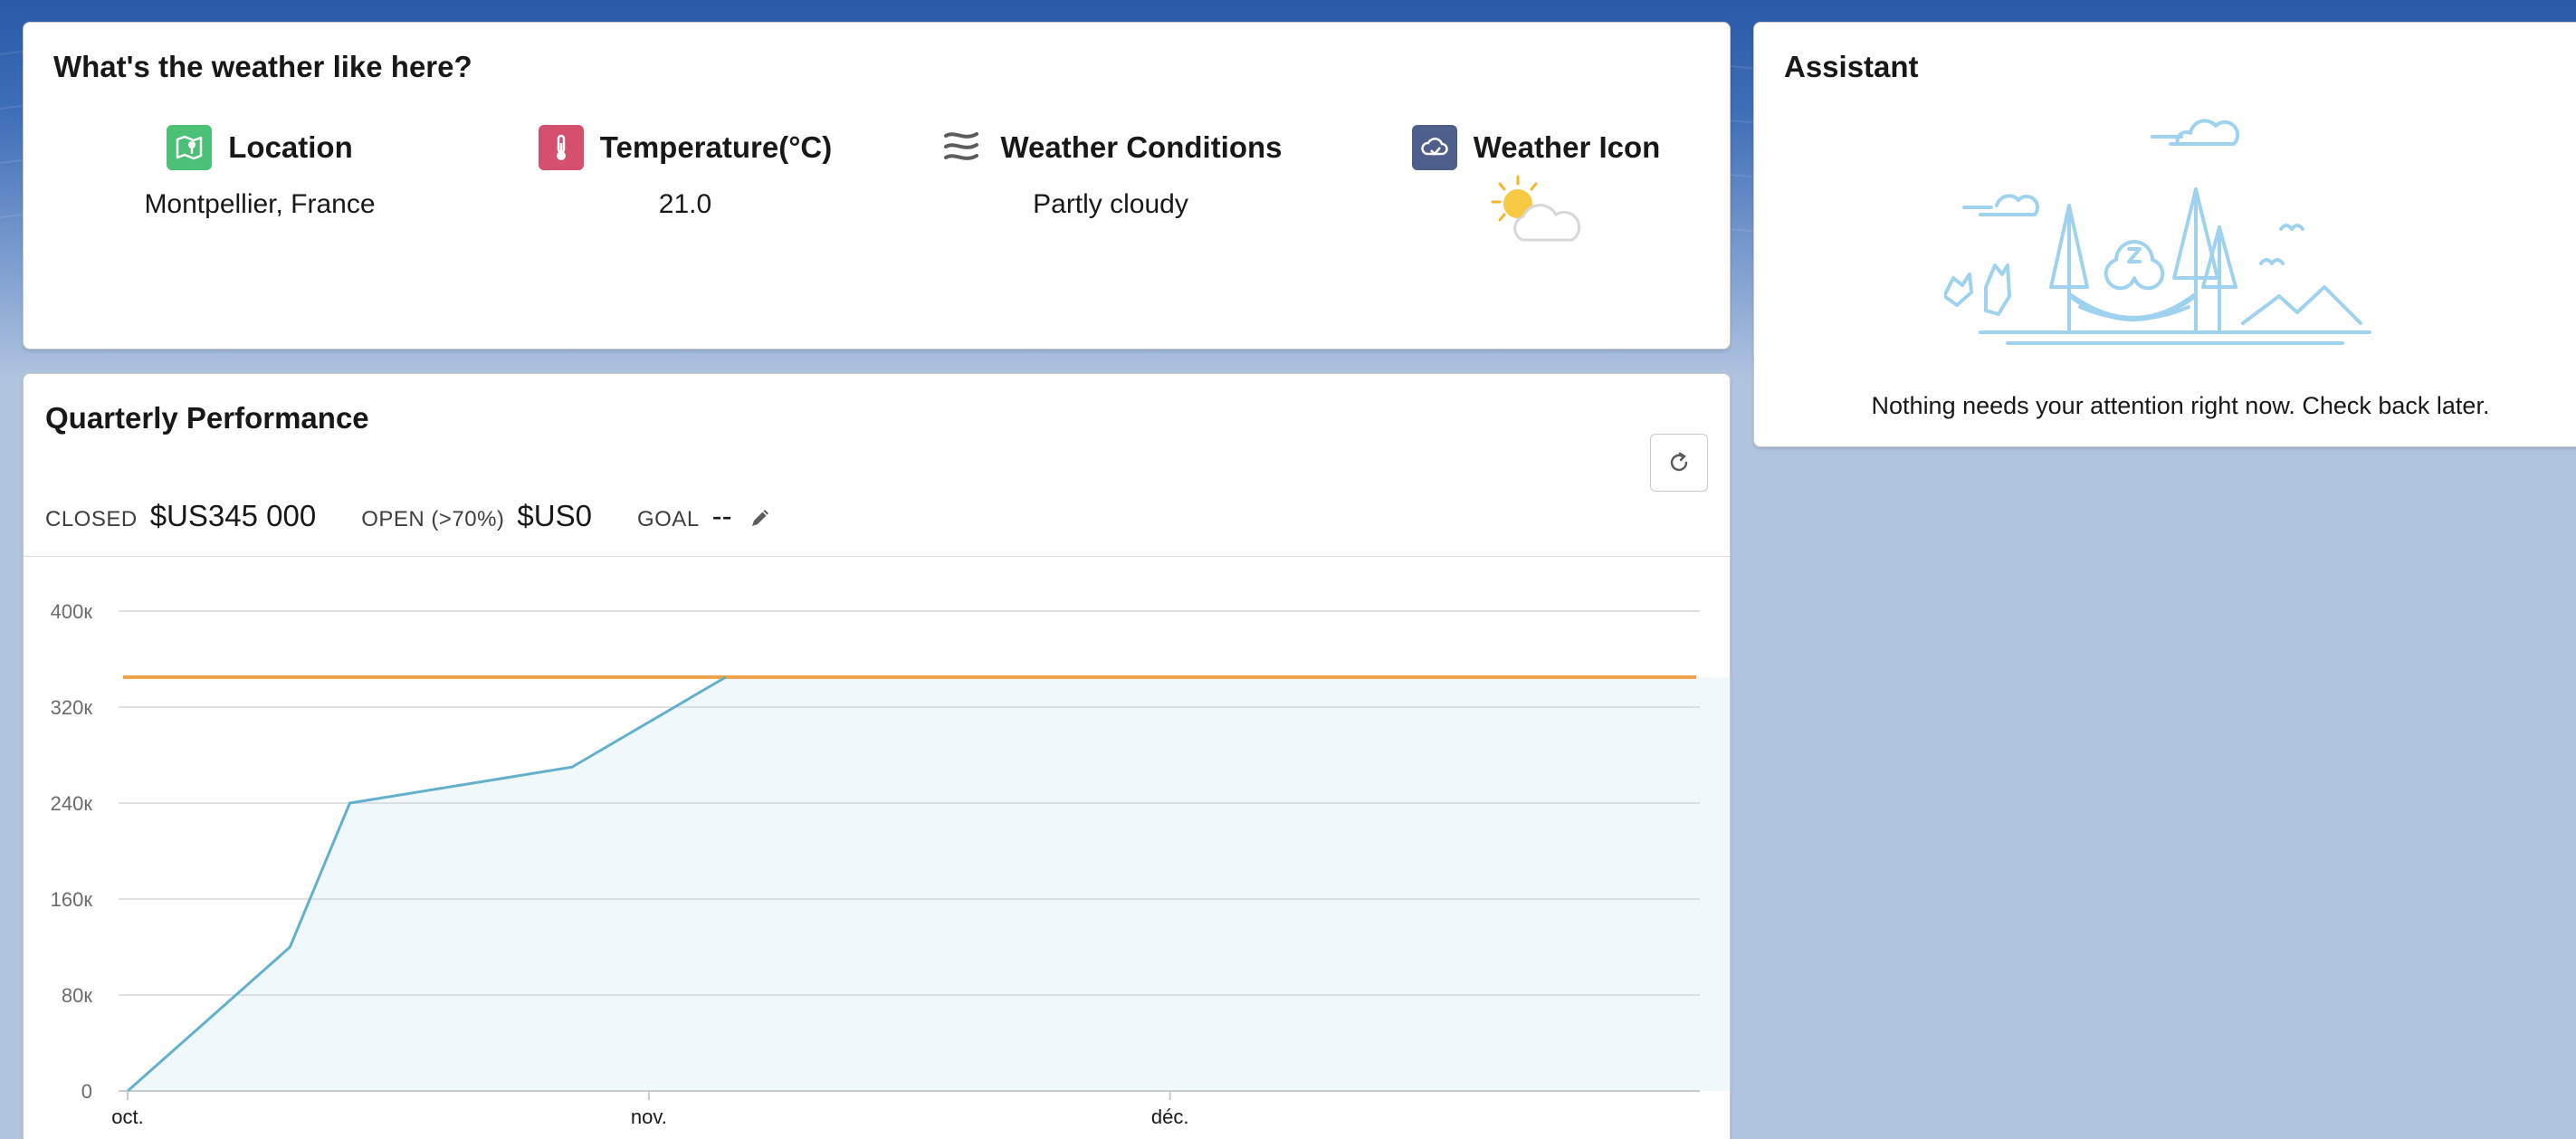  I want to click on weather-column-icon: Weather Icon, so click(1536, 188).